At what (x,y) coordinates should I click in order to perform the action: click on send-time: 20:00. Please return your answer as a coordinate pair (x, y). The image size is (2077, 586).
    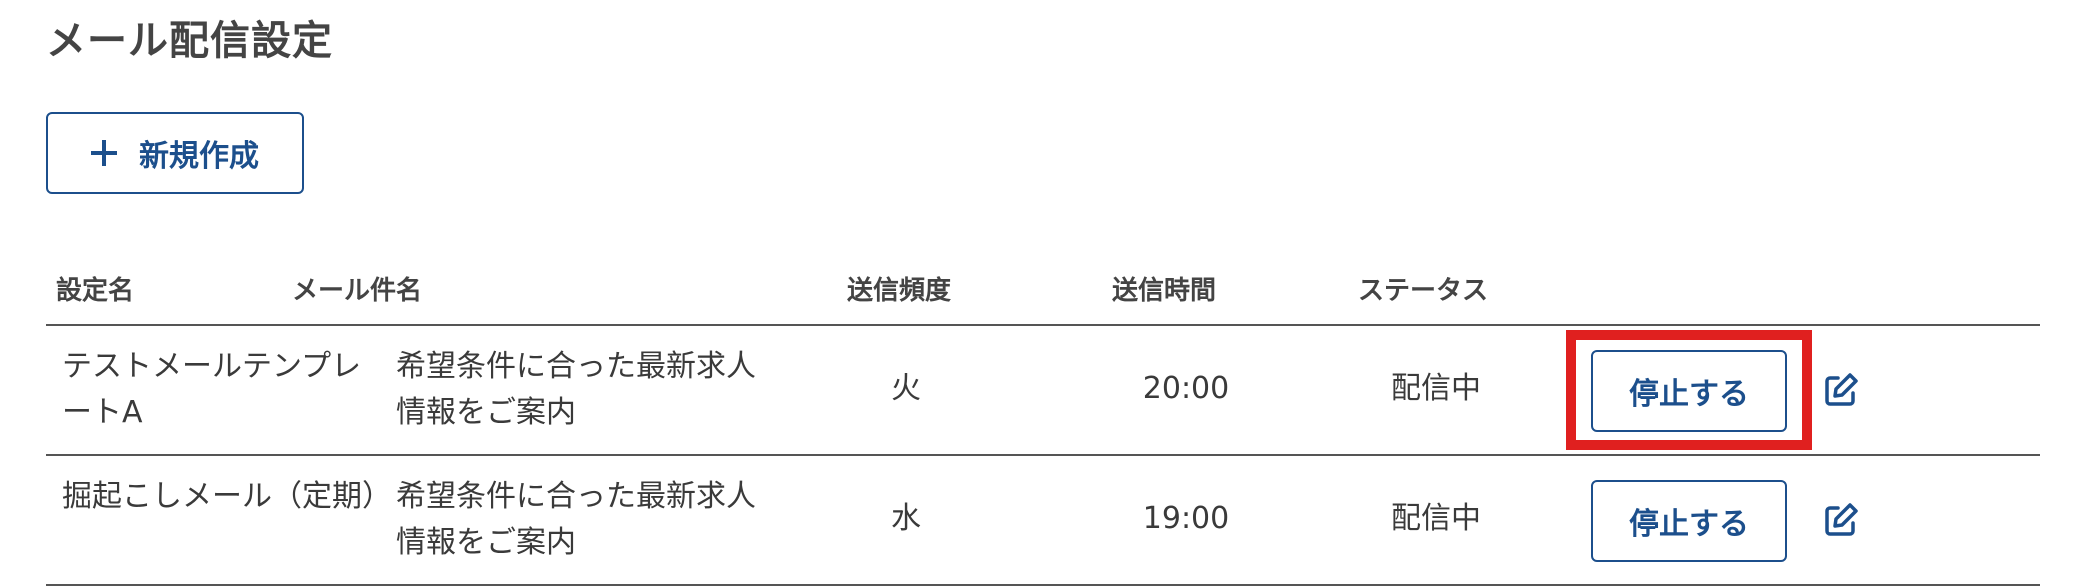
    Looking at the image, I should click on (1186, 388).